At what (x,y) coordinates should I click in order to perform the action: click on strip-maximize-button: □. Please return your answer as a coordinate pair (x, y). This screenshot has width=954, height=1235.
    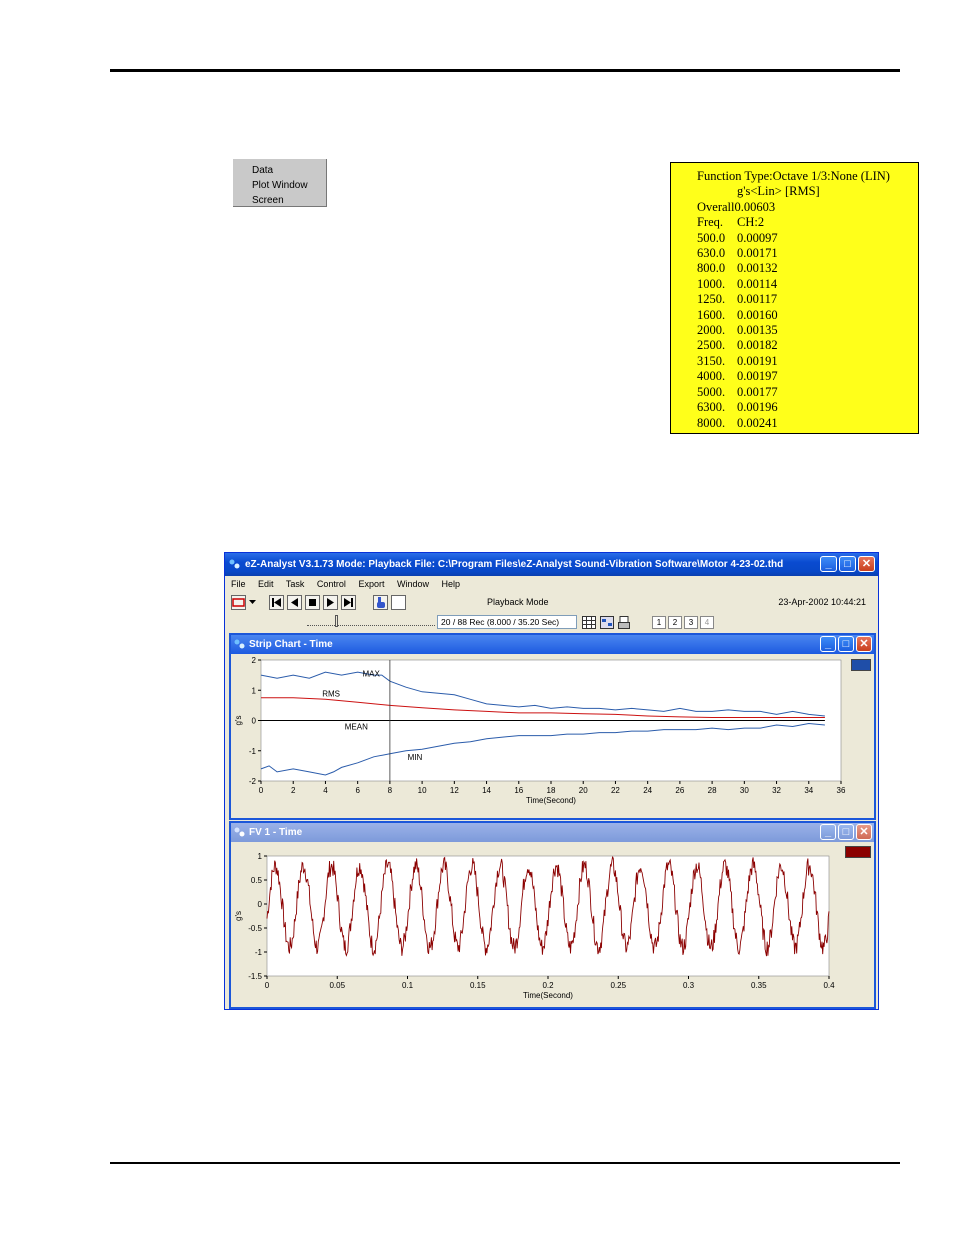
    Looking at the image, I should click on (846, 644).